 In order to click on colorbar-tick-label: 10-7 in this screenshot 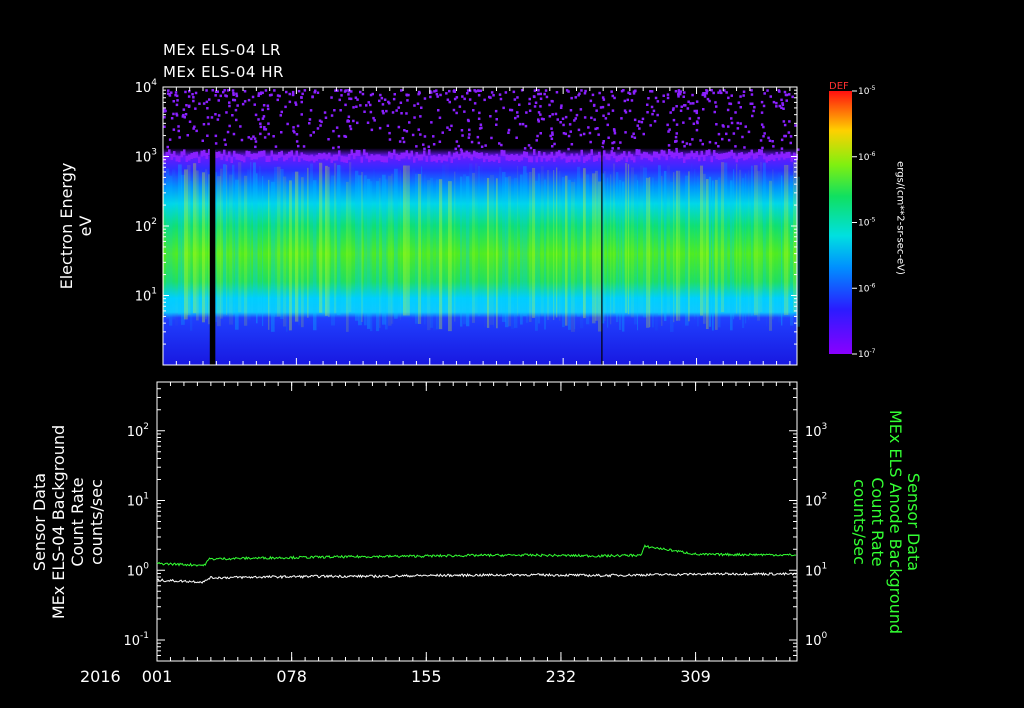, I will do `click(867, 354)`.